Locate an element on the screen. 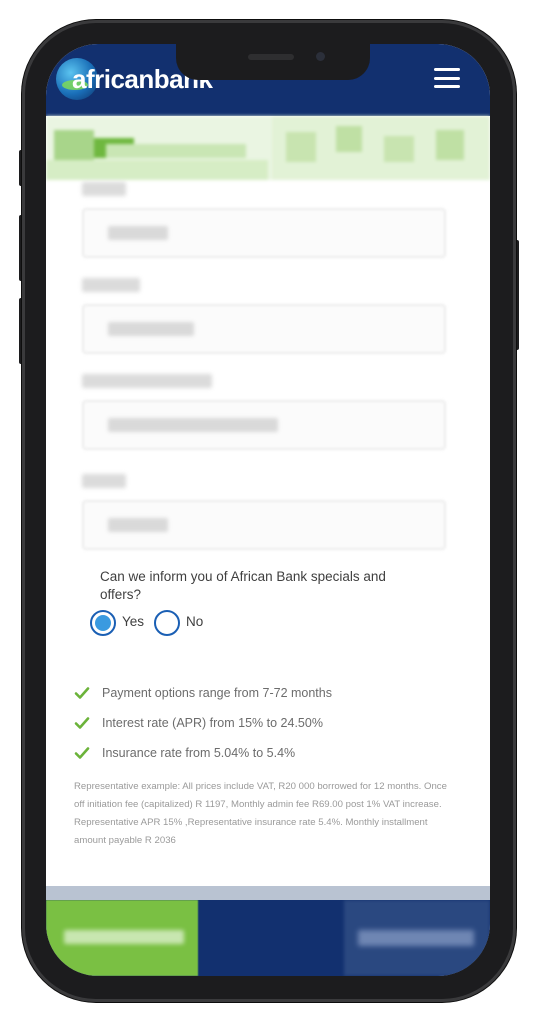 The width and height of the screenshot is (538, 1024). front-camera is located at coordinates (320, 56).